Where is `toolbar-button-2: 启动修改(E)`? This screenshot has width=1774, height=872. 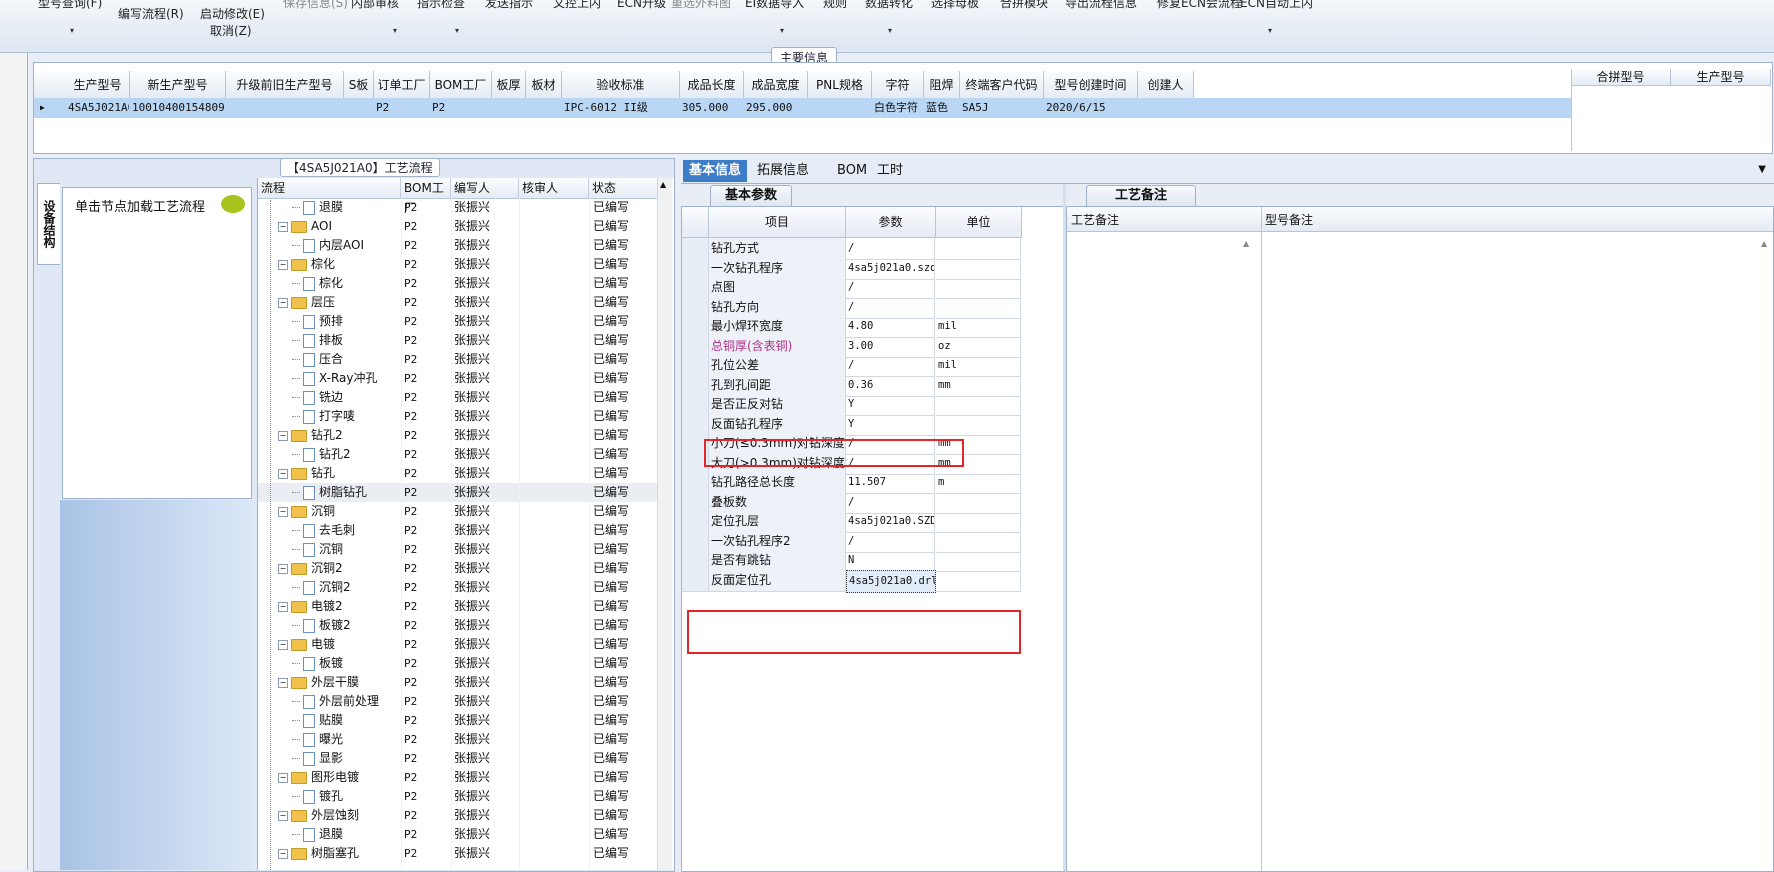 toolbar-button-2: 启动修改(E) is located at coordinates (232, 13).